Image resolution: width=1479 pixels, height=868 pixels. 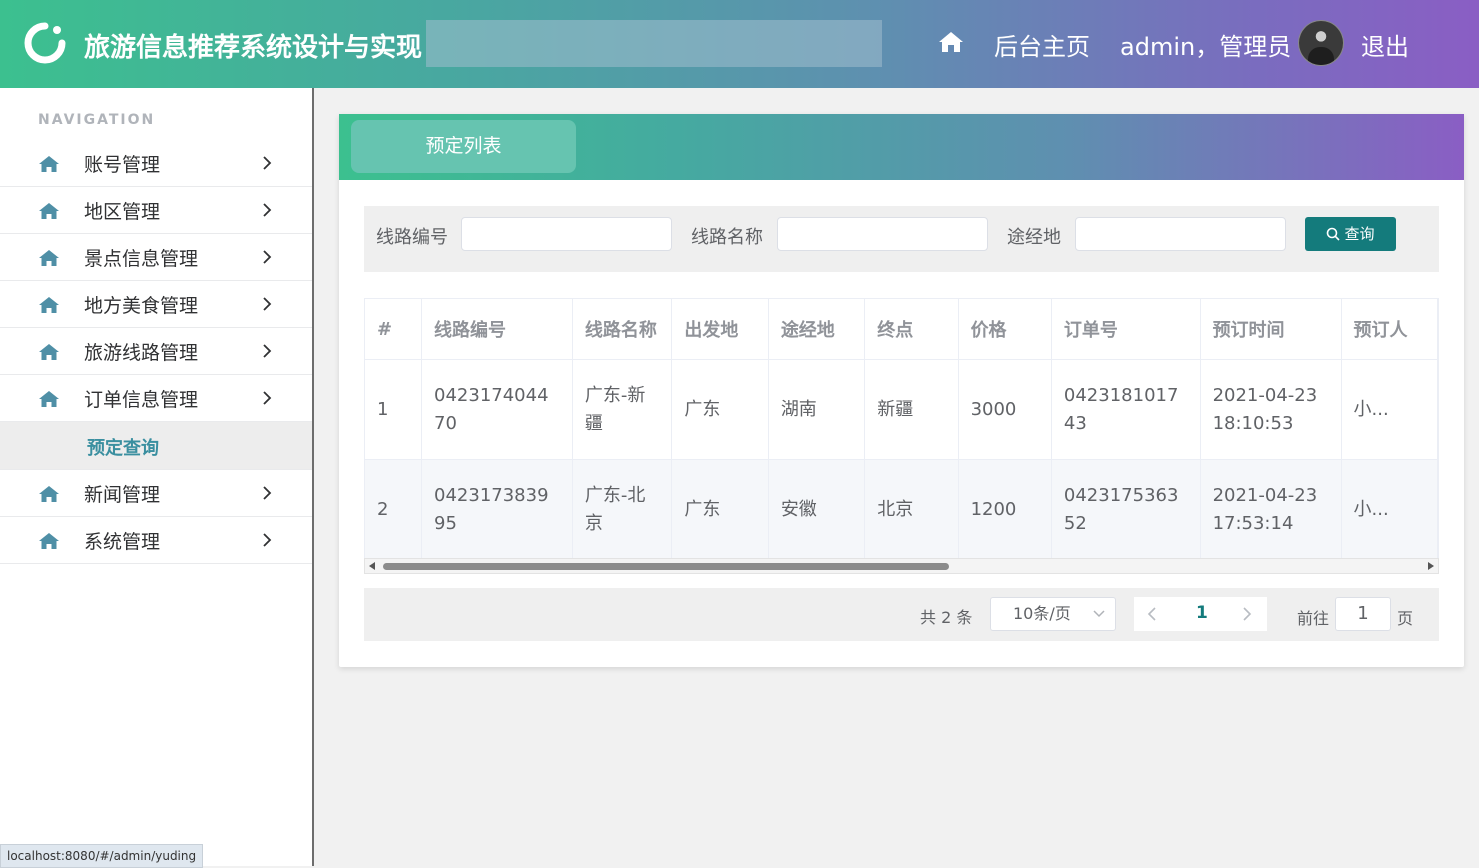 What do you see at coordinates (1053, 614) in the screenshot?
I see `page-size-select: 10条/页` at bounding box center [1053, 614].